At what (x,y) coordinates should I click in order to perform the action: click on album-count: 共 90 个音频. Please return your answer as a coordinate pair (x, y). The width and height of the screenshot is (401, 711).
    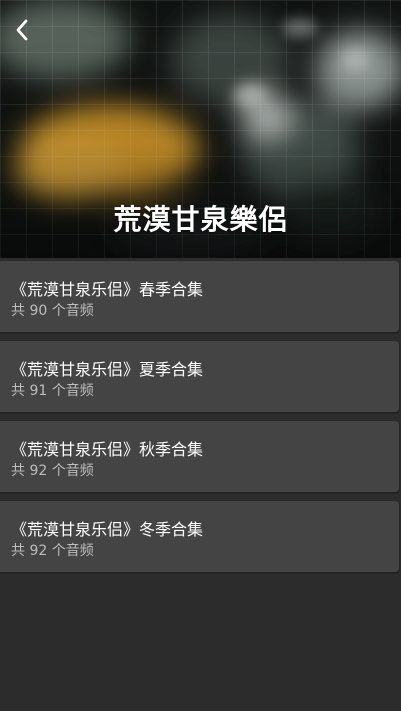
    Looking at the image, I should click on (52, 311).